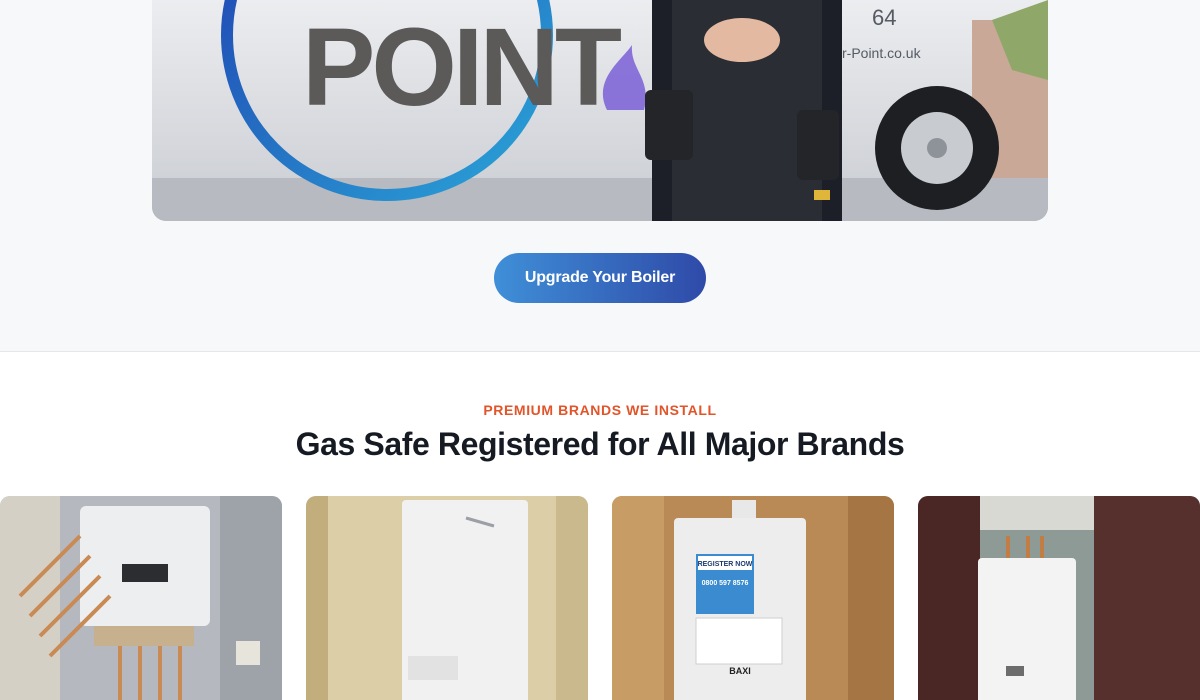 This screenshot has width=1200, height=700. What do you see at coordinates (753, 598) in the screenshot?
I see `brand-card-baxi: REGISTER NOW 0800 597 8576 BAXI` at bounding box center [753, 598].